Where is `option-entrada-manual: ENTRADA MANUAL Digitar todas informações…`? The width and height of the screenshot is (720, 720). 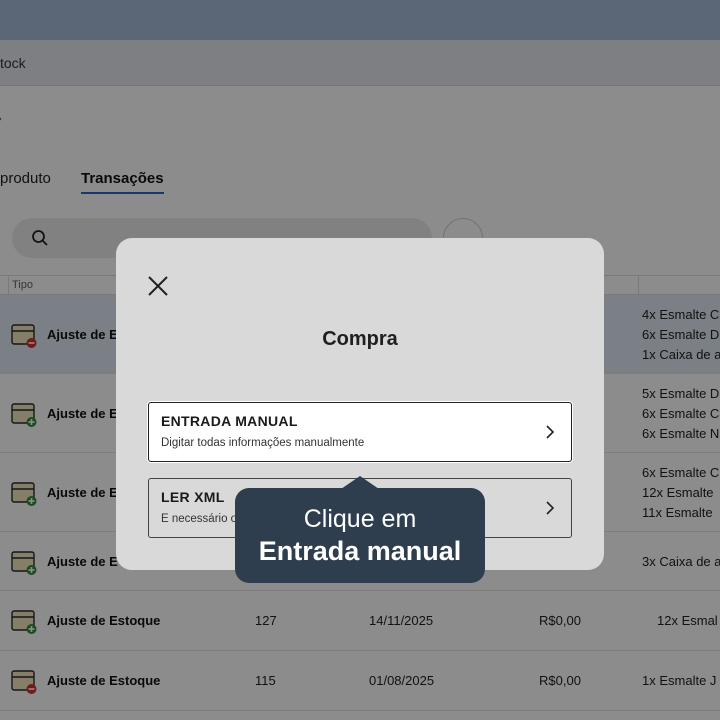
option-entrada-manual: ENTRADA MANUAL Digitar todas informações… is located at coordinates (360, 432).